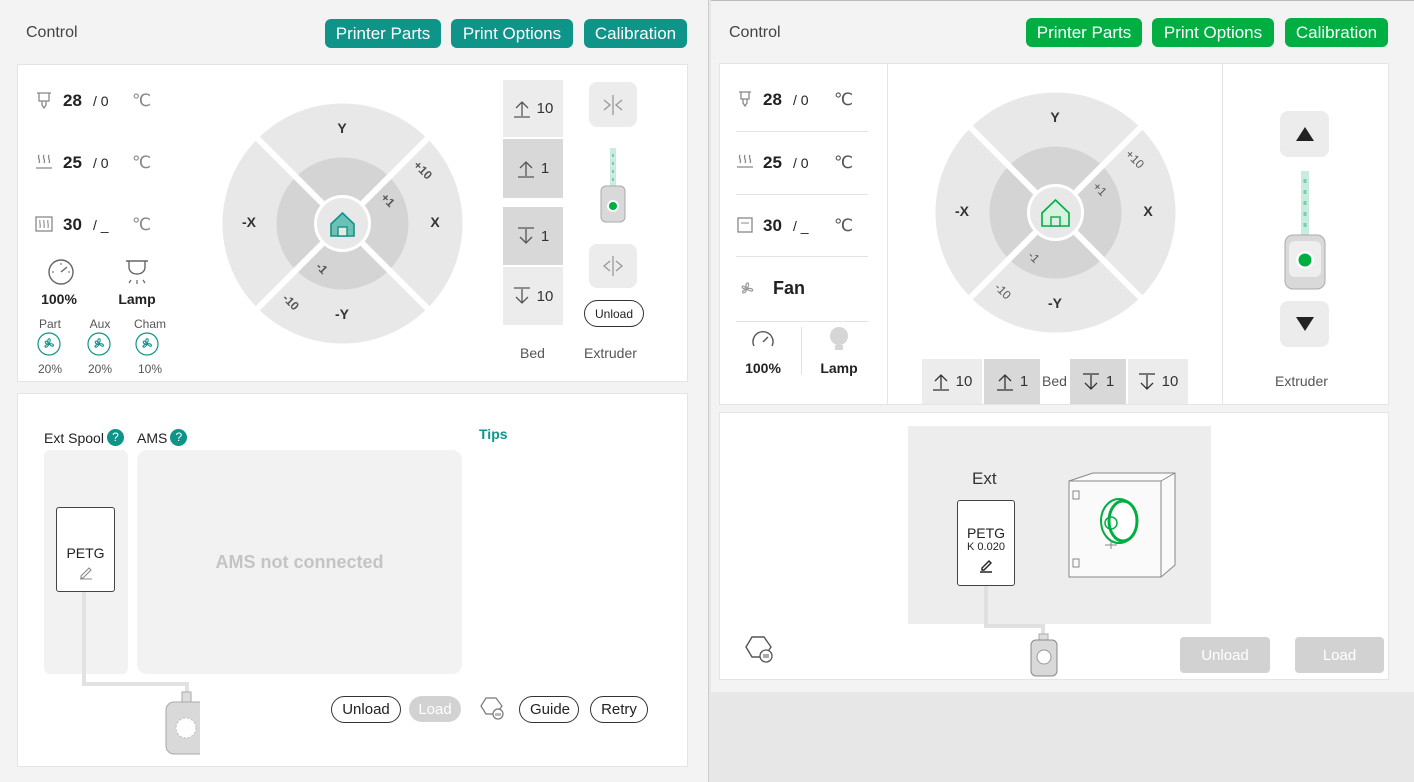  I want to click on ext-spool-slot: PETG K 0.020, so click(986, 543).